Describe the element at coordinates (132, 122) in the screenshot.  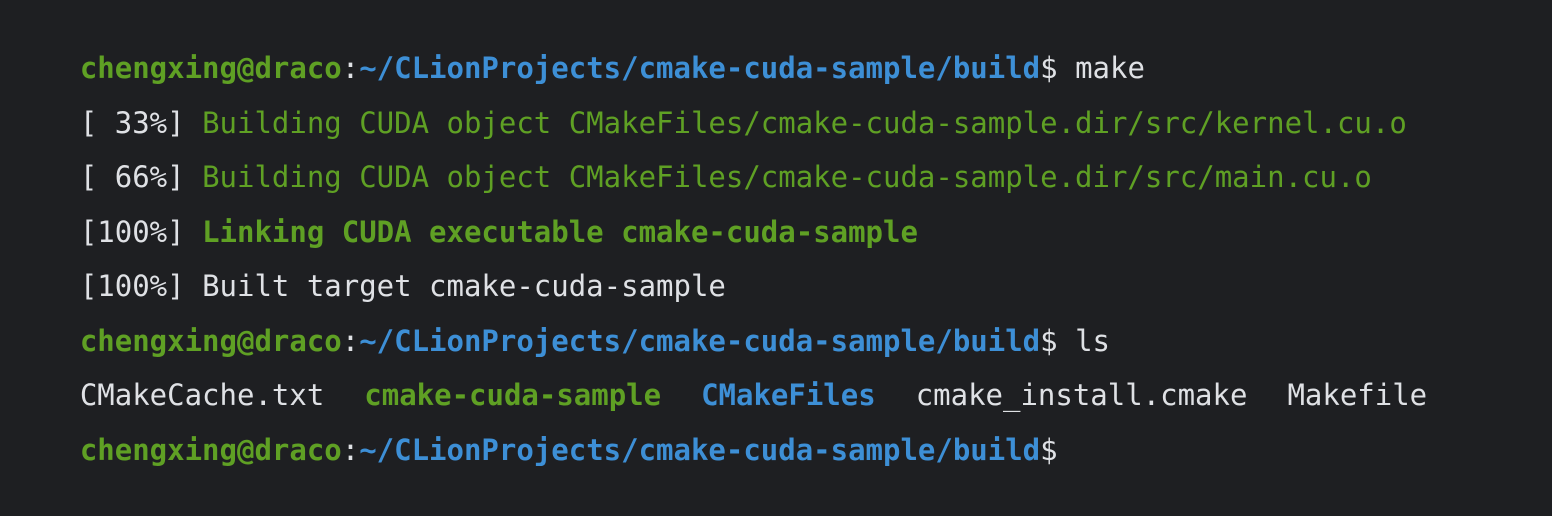
I see `build-percent: [ 33%]` at that location.